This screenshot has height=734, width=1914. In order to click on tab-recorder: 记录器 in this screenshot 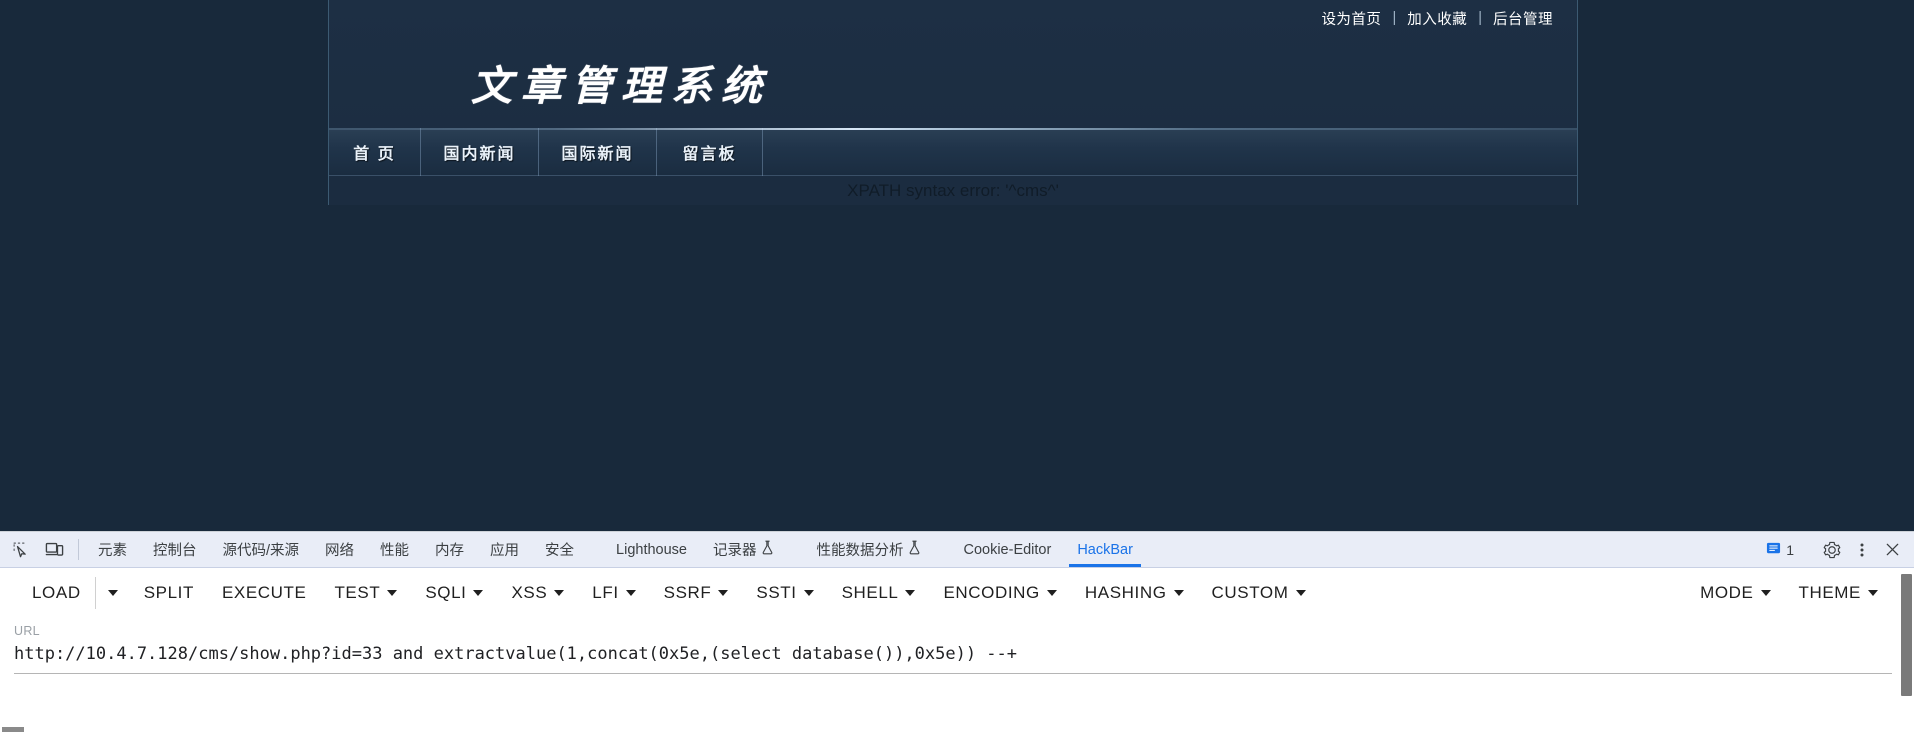, I will do `click(744, 549)`.